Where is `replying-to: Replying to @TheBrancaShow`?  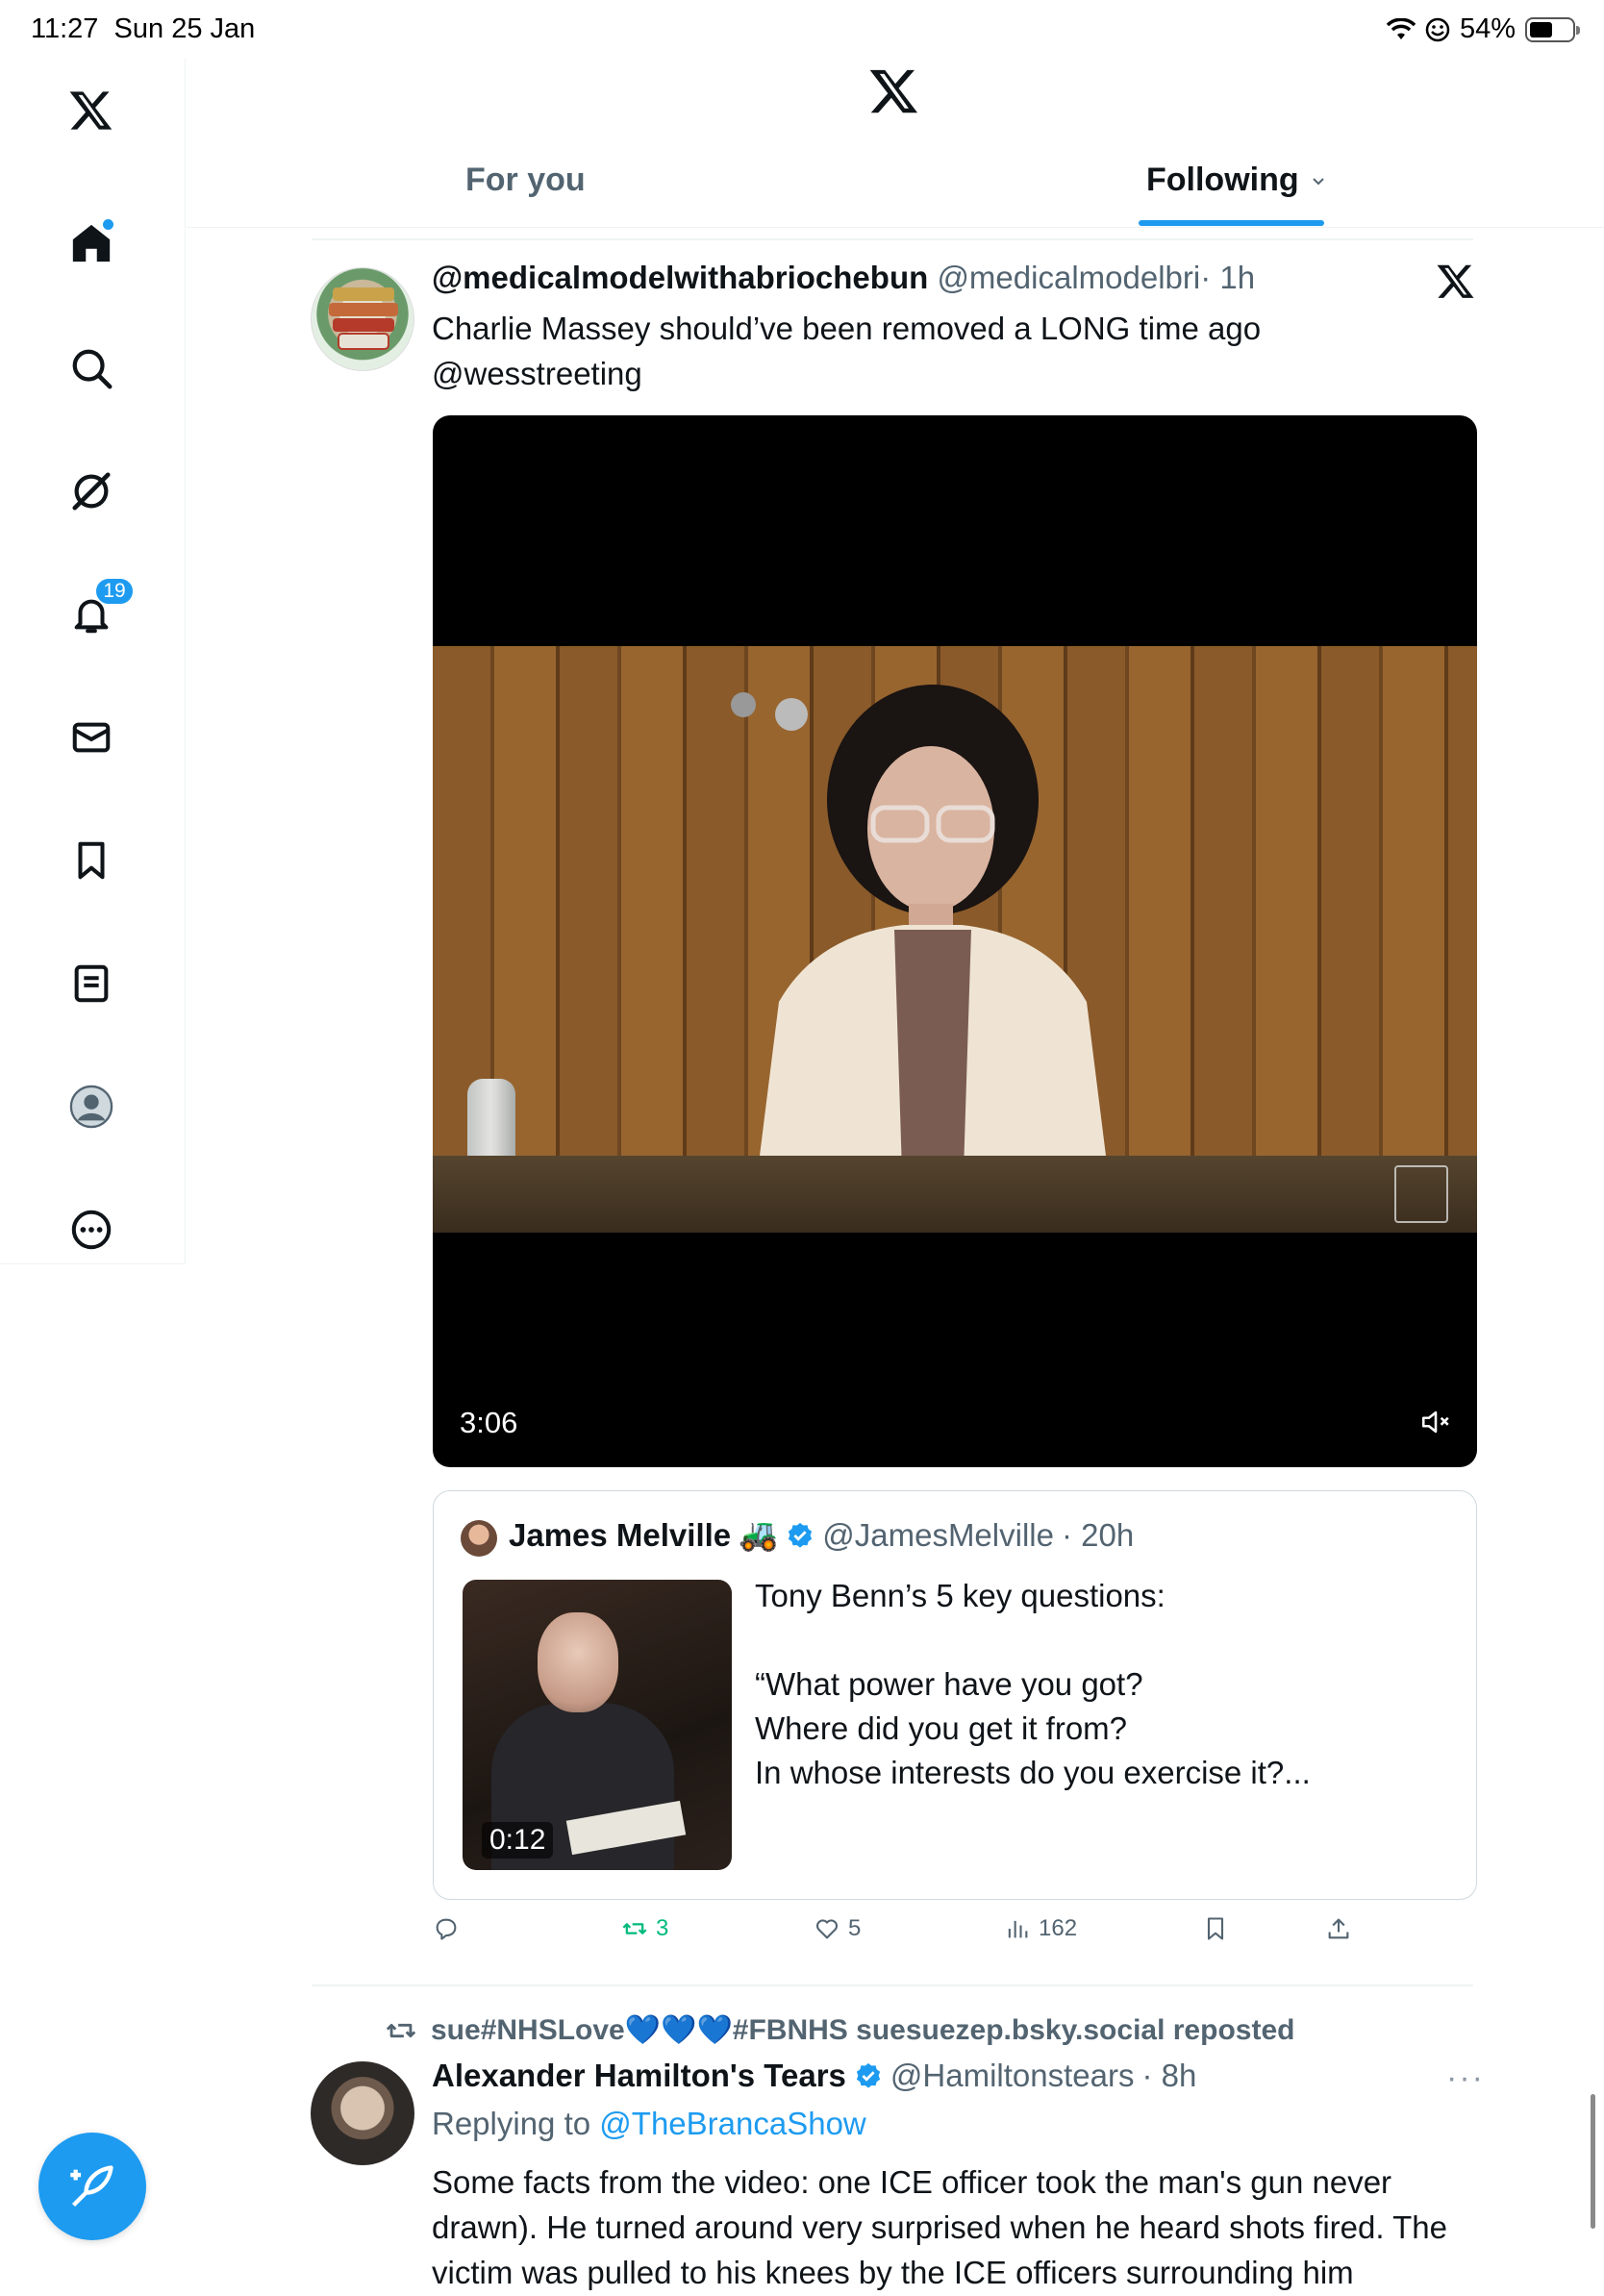
replying-to: Replying to @TheBrancaShow is located at coordinates (649, 2124).